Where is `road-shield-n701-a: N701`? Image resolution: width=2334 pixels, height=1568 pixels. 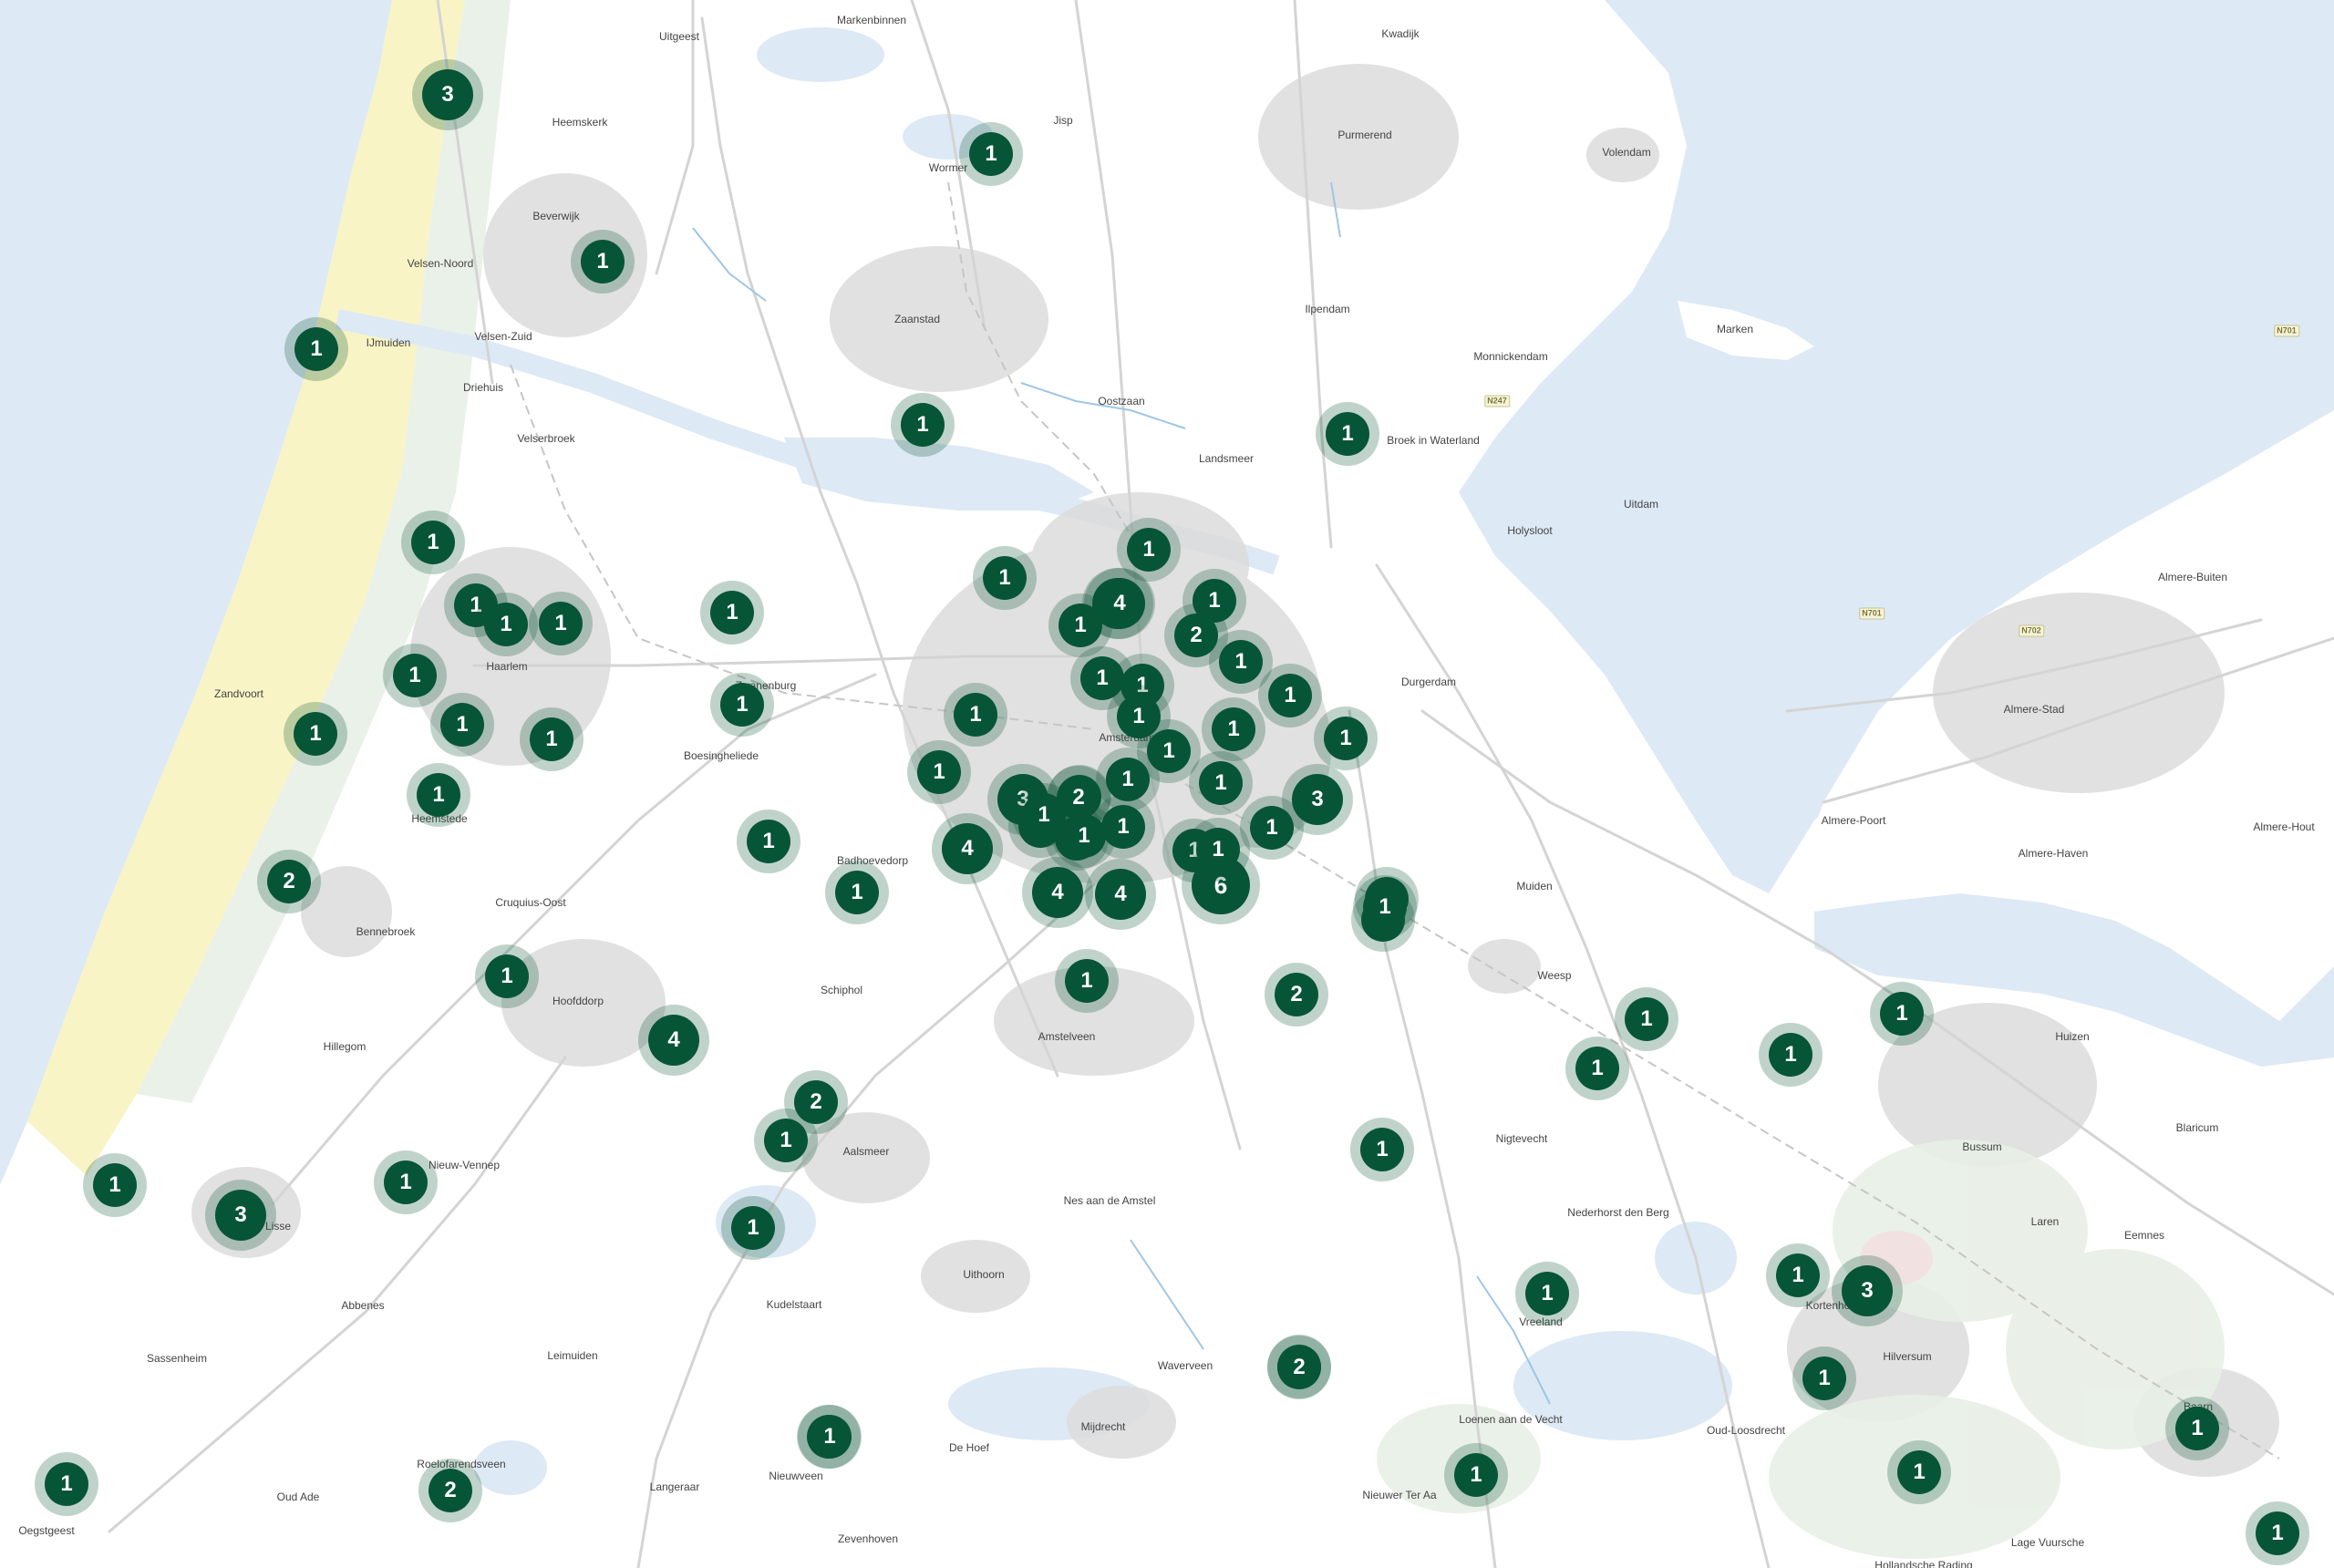 road-shield-n701-a: N701 is located at coordinates (2287, 331).